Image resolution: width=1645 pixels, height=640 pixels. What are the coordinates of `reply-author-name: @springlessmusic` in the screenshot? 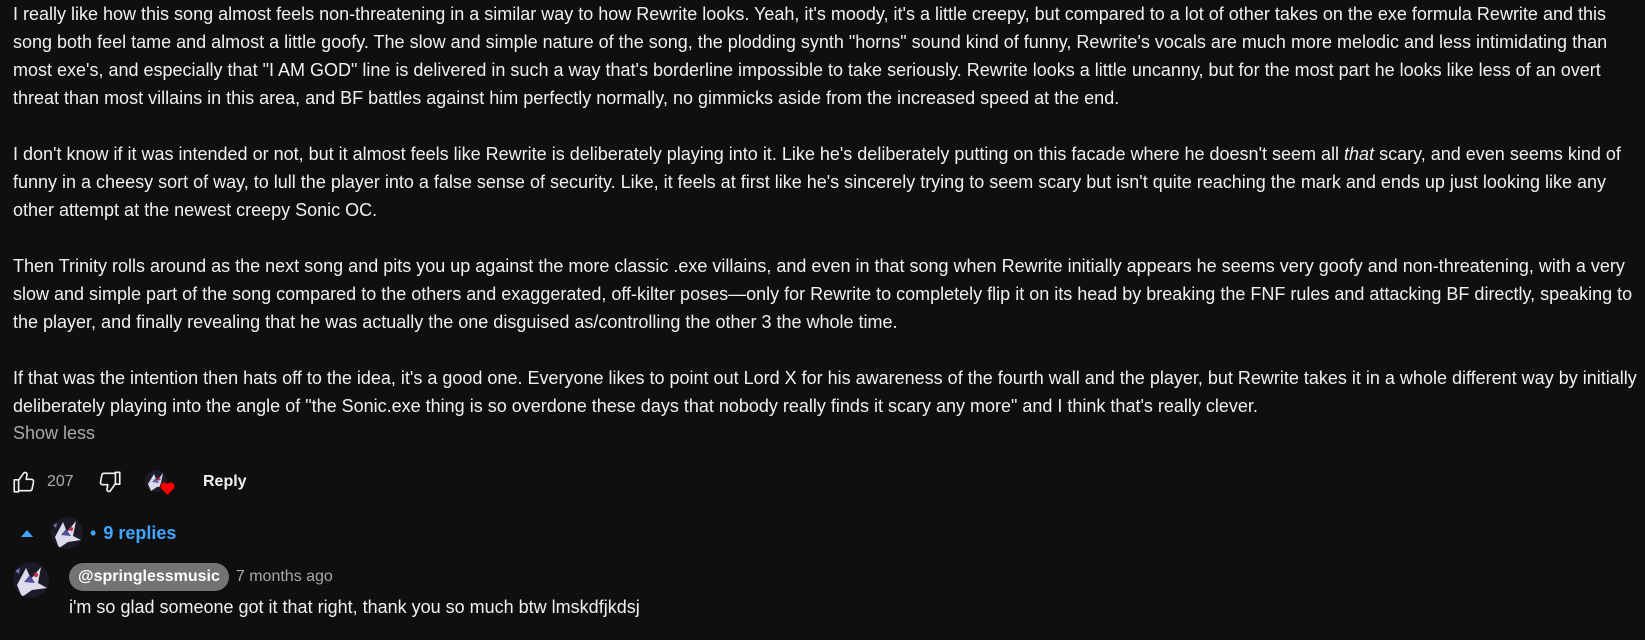 It's located at (149, 577).